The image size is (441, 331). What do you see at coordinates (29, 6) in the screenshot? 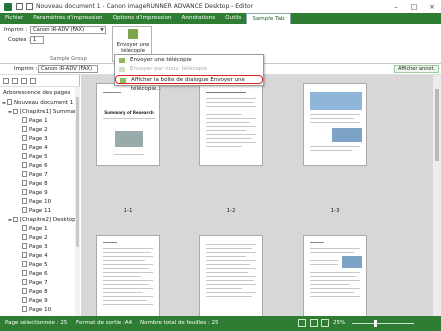
I see `undo-icon` at bounding box center [29, 6].